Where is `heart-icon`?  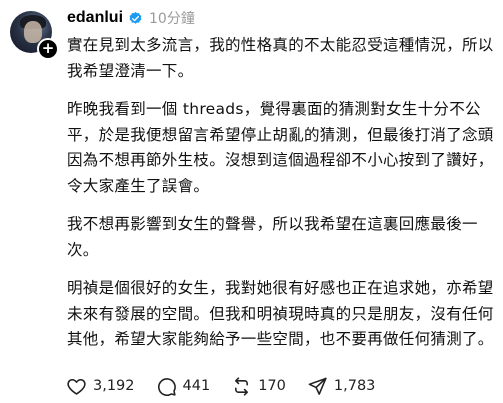 heart-icon is located at coordinates (76, 386).